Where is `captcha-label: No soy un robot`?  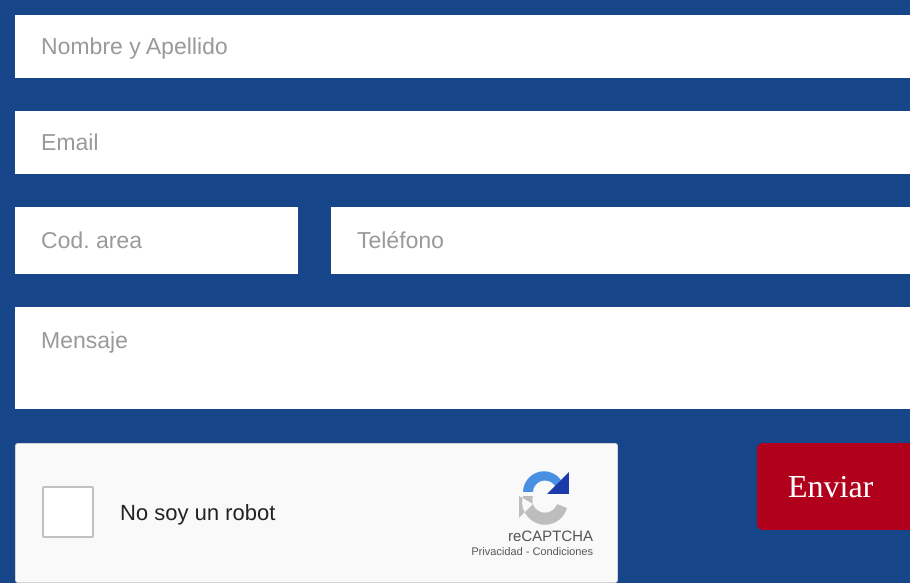
captcha-label: No soy un robot is located at coordinates (198, 513).